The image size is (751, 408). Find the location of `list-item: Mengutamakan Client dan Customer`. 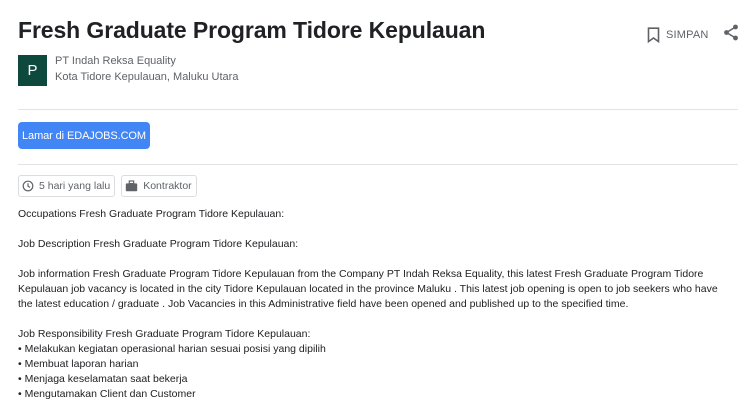

list-item: Mengutamakan Client dan Customer is located at coordinates (376, 394).